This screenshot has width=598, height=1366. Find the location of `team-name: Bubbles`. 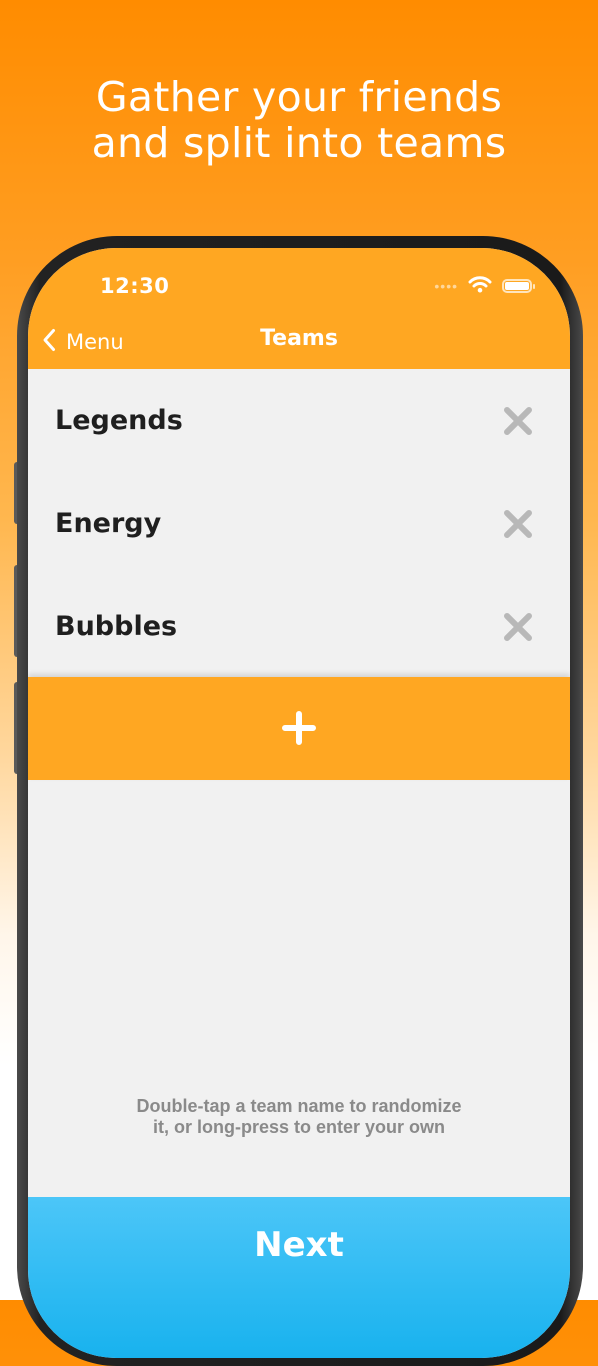

team-name: Bubbles is located at coordinates (116, 626).